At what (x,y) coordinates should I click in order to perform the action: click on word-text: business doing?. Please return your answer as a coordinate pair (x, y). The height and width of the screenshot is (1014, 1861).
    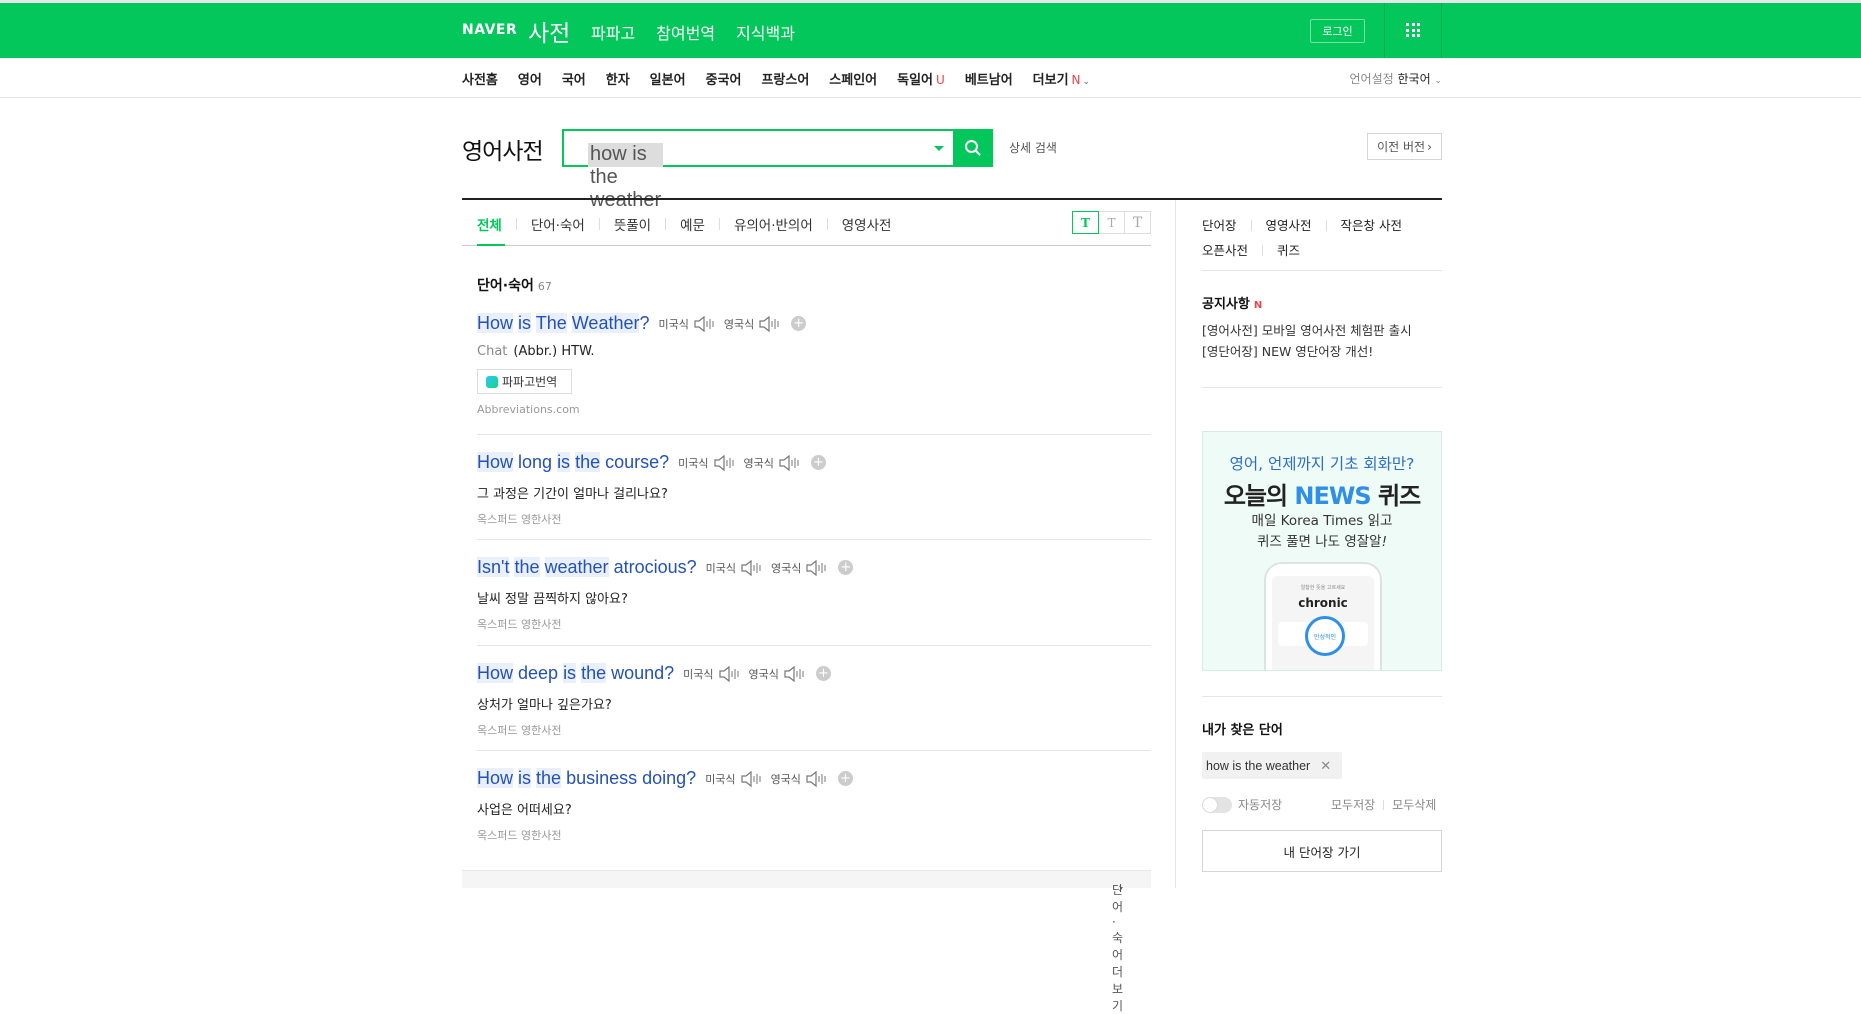
    Looking at the image, I should click on (629, 778).